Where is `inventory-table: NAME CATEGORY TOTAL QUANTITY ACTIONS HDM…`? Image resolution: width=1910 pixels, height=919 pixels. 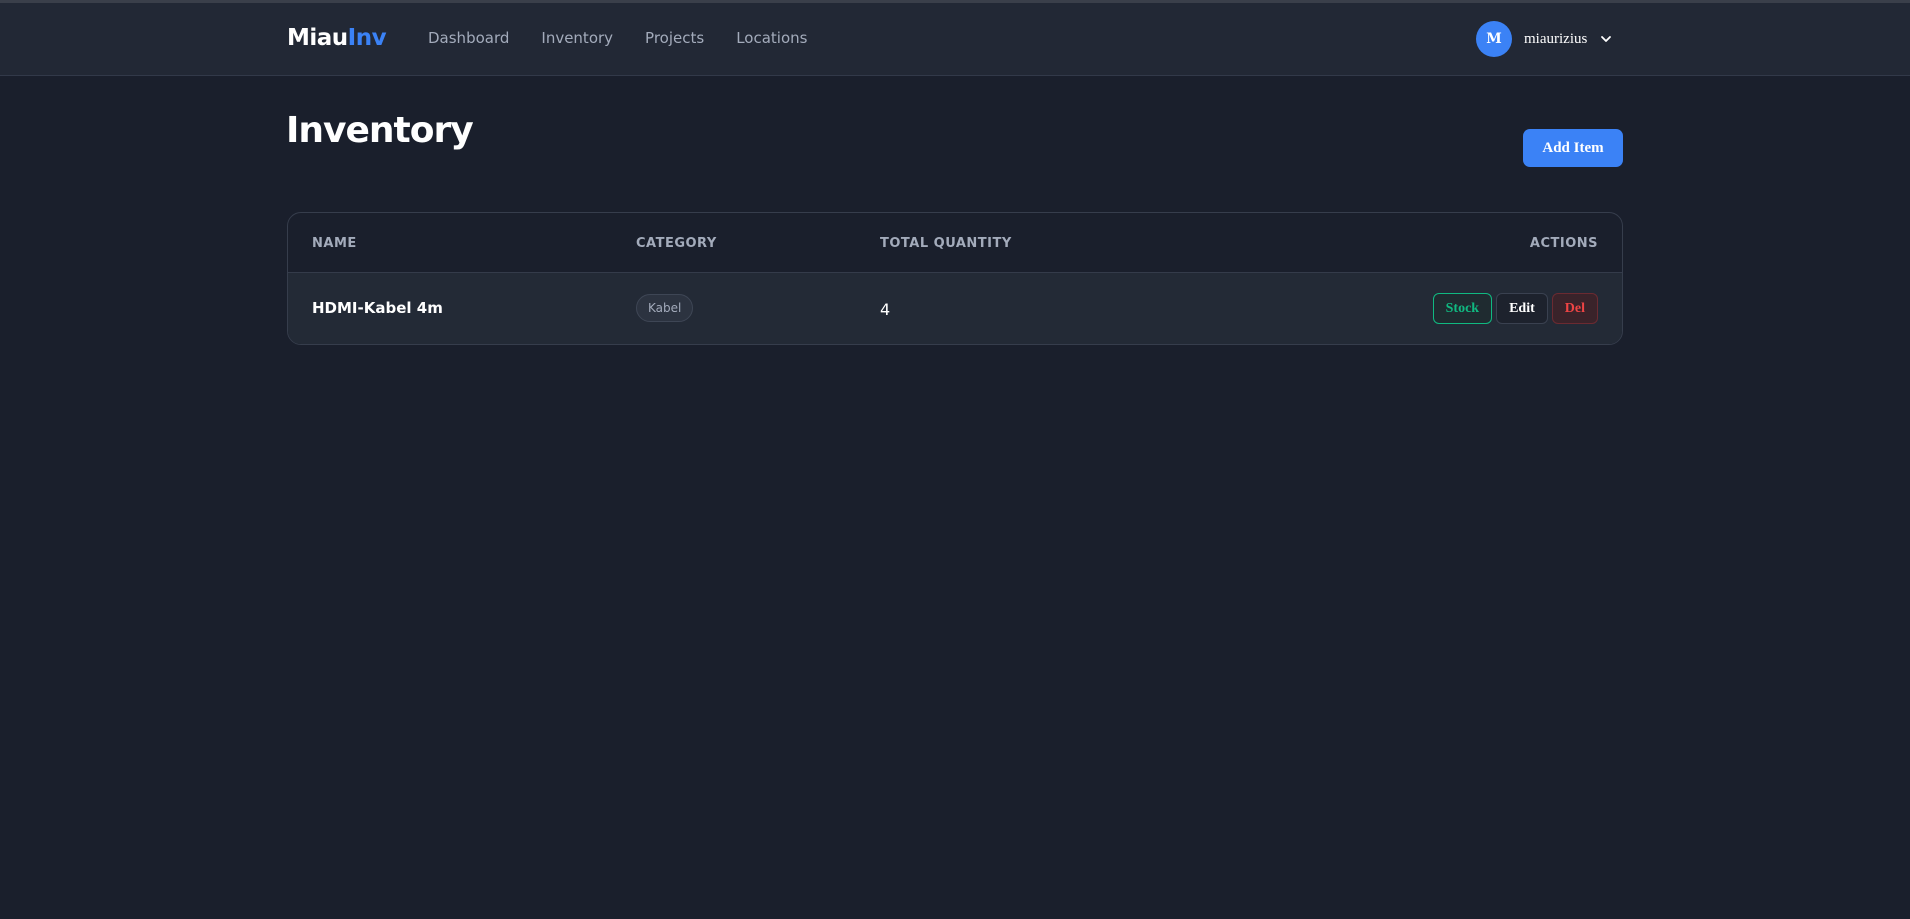 inventory-table: NAME CATEGORY TOTAL QUANTITY ACTIONS HDM… is located at coordinates (955, 278).